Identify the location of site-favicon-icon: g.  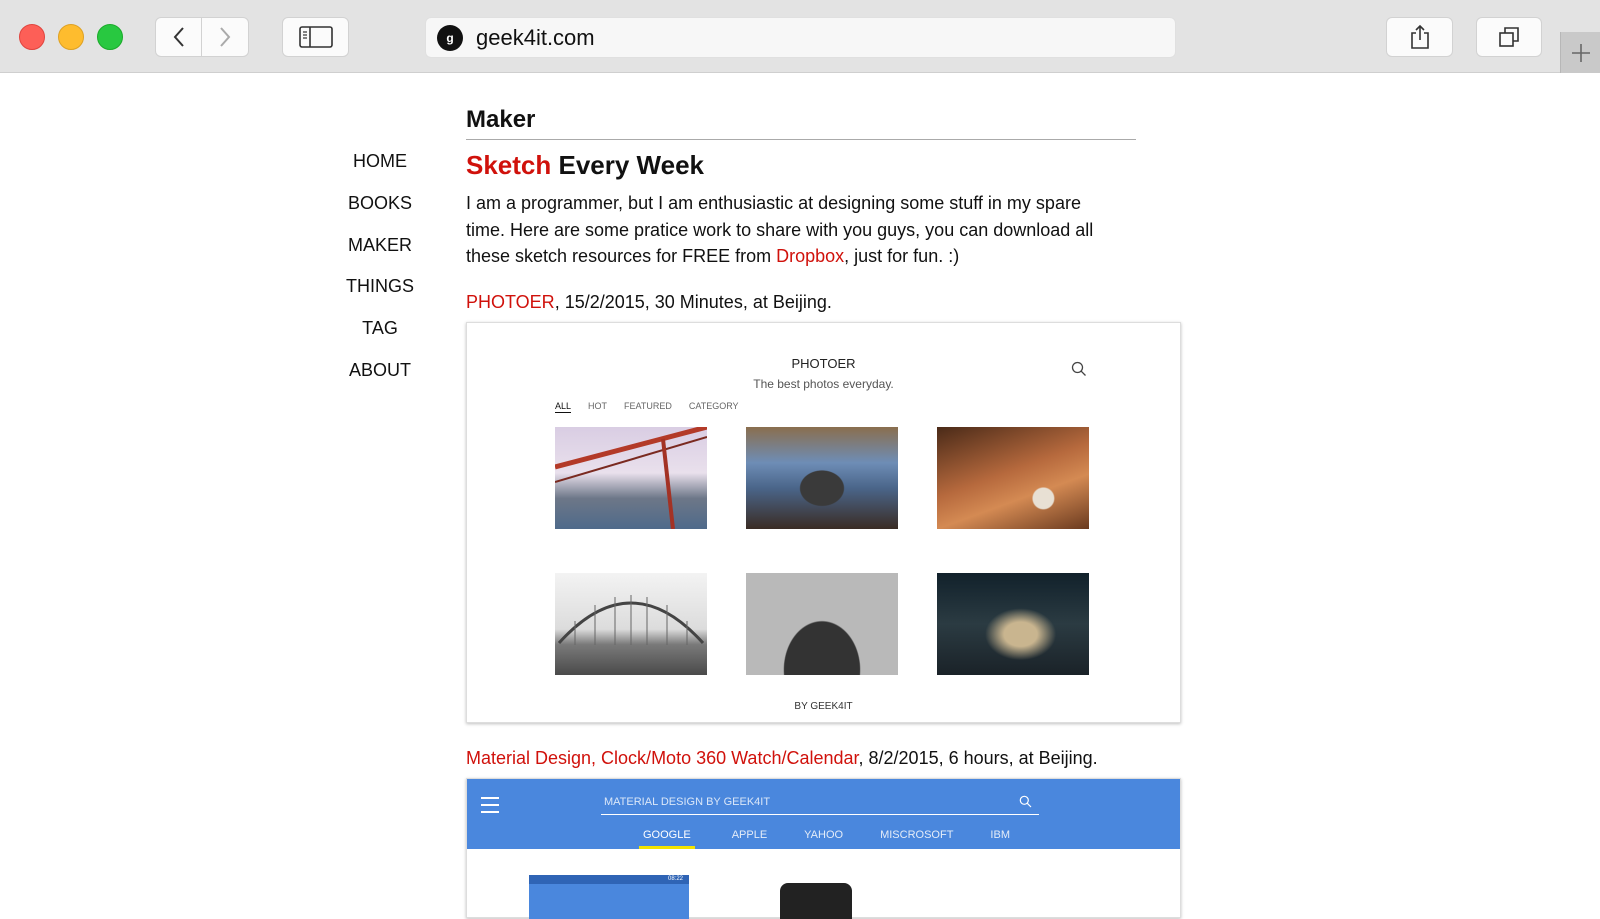
(450, 37).